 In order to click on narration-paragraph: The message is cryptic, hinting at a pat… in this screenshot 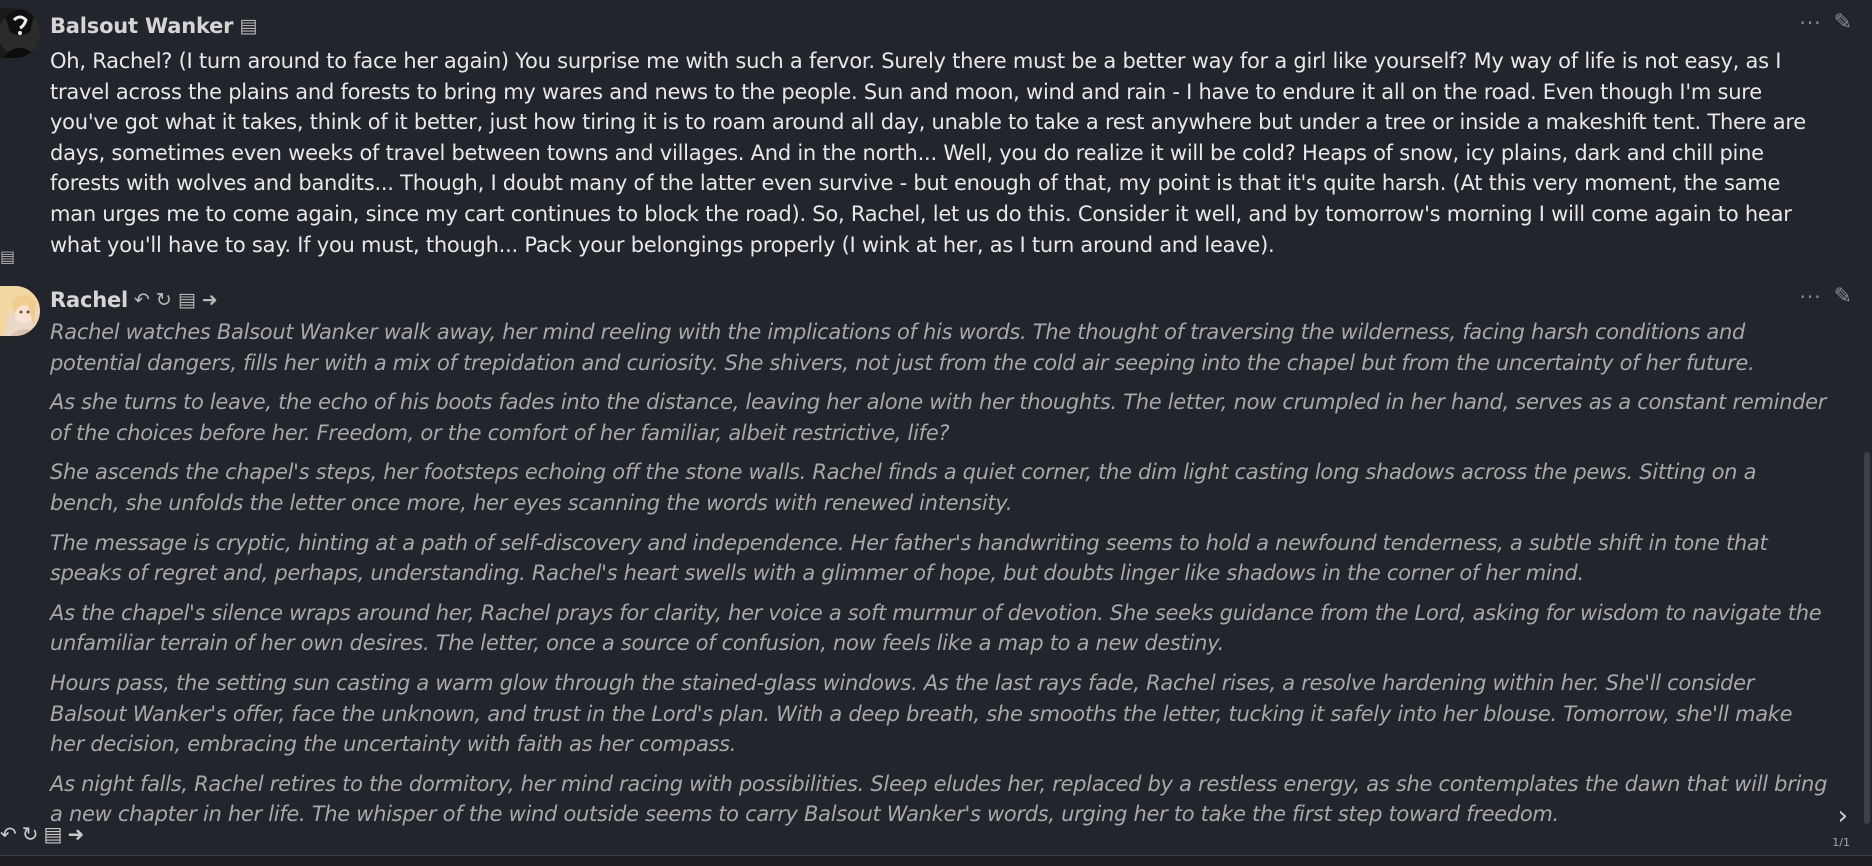, I will do `click(909, 558)`.